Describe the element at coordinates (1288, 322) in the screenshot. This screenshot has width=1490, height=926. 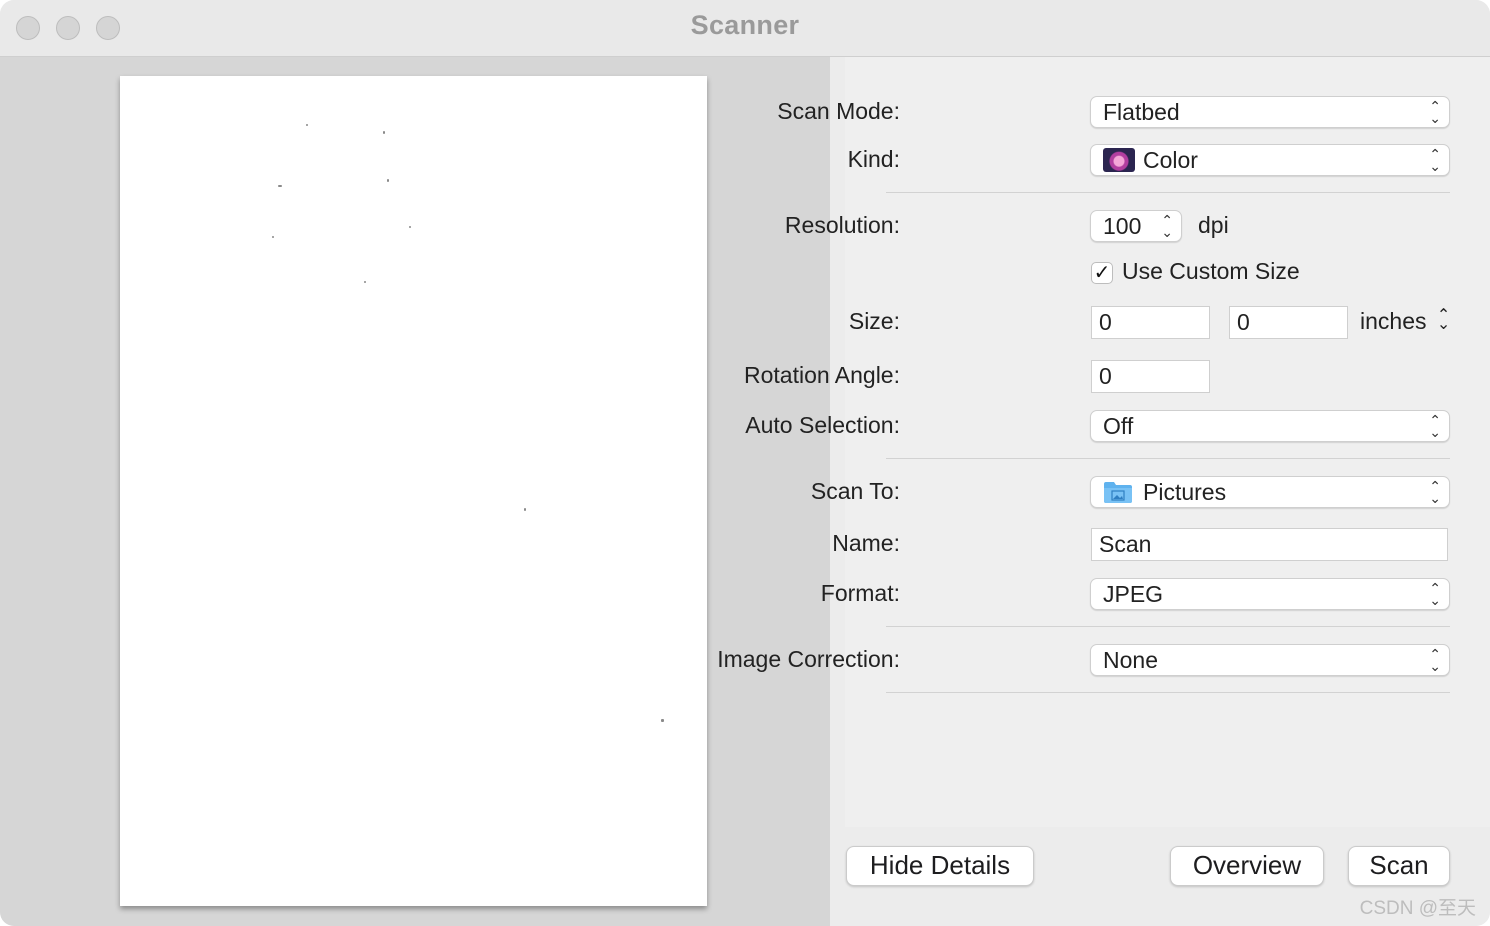
I see `size-height-field: 0` at that location.